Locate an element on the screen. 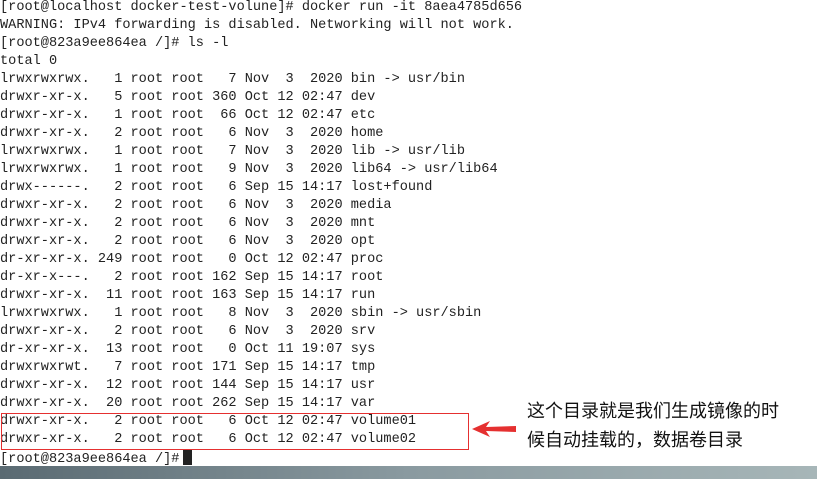 This screenshot has width=817, height=479. terminal-line: drwxr-xr-x. 2 root root 6 Nov 3 2020 mnt is located at coordinates (188, 223).